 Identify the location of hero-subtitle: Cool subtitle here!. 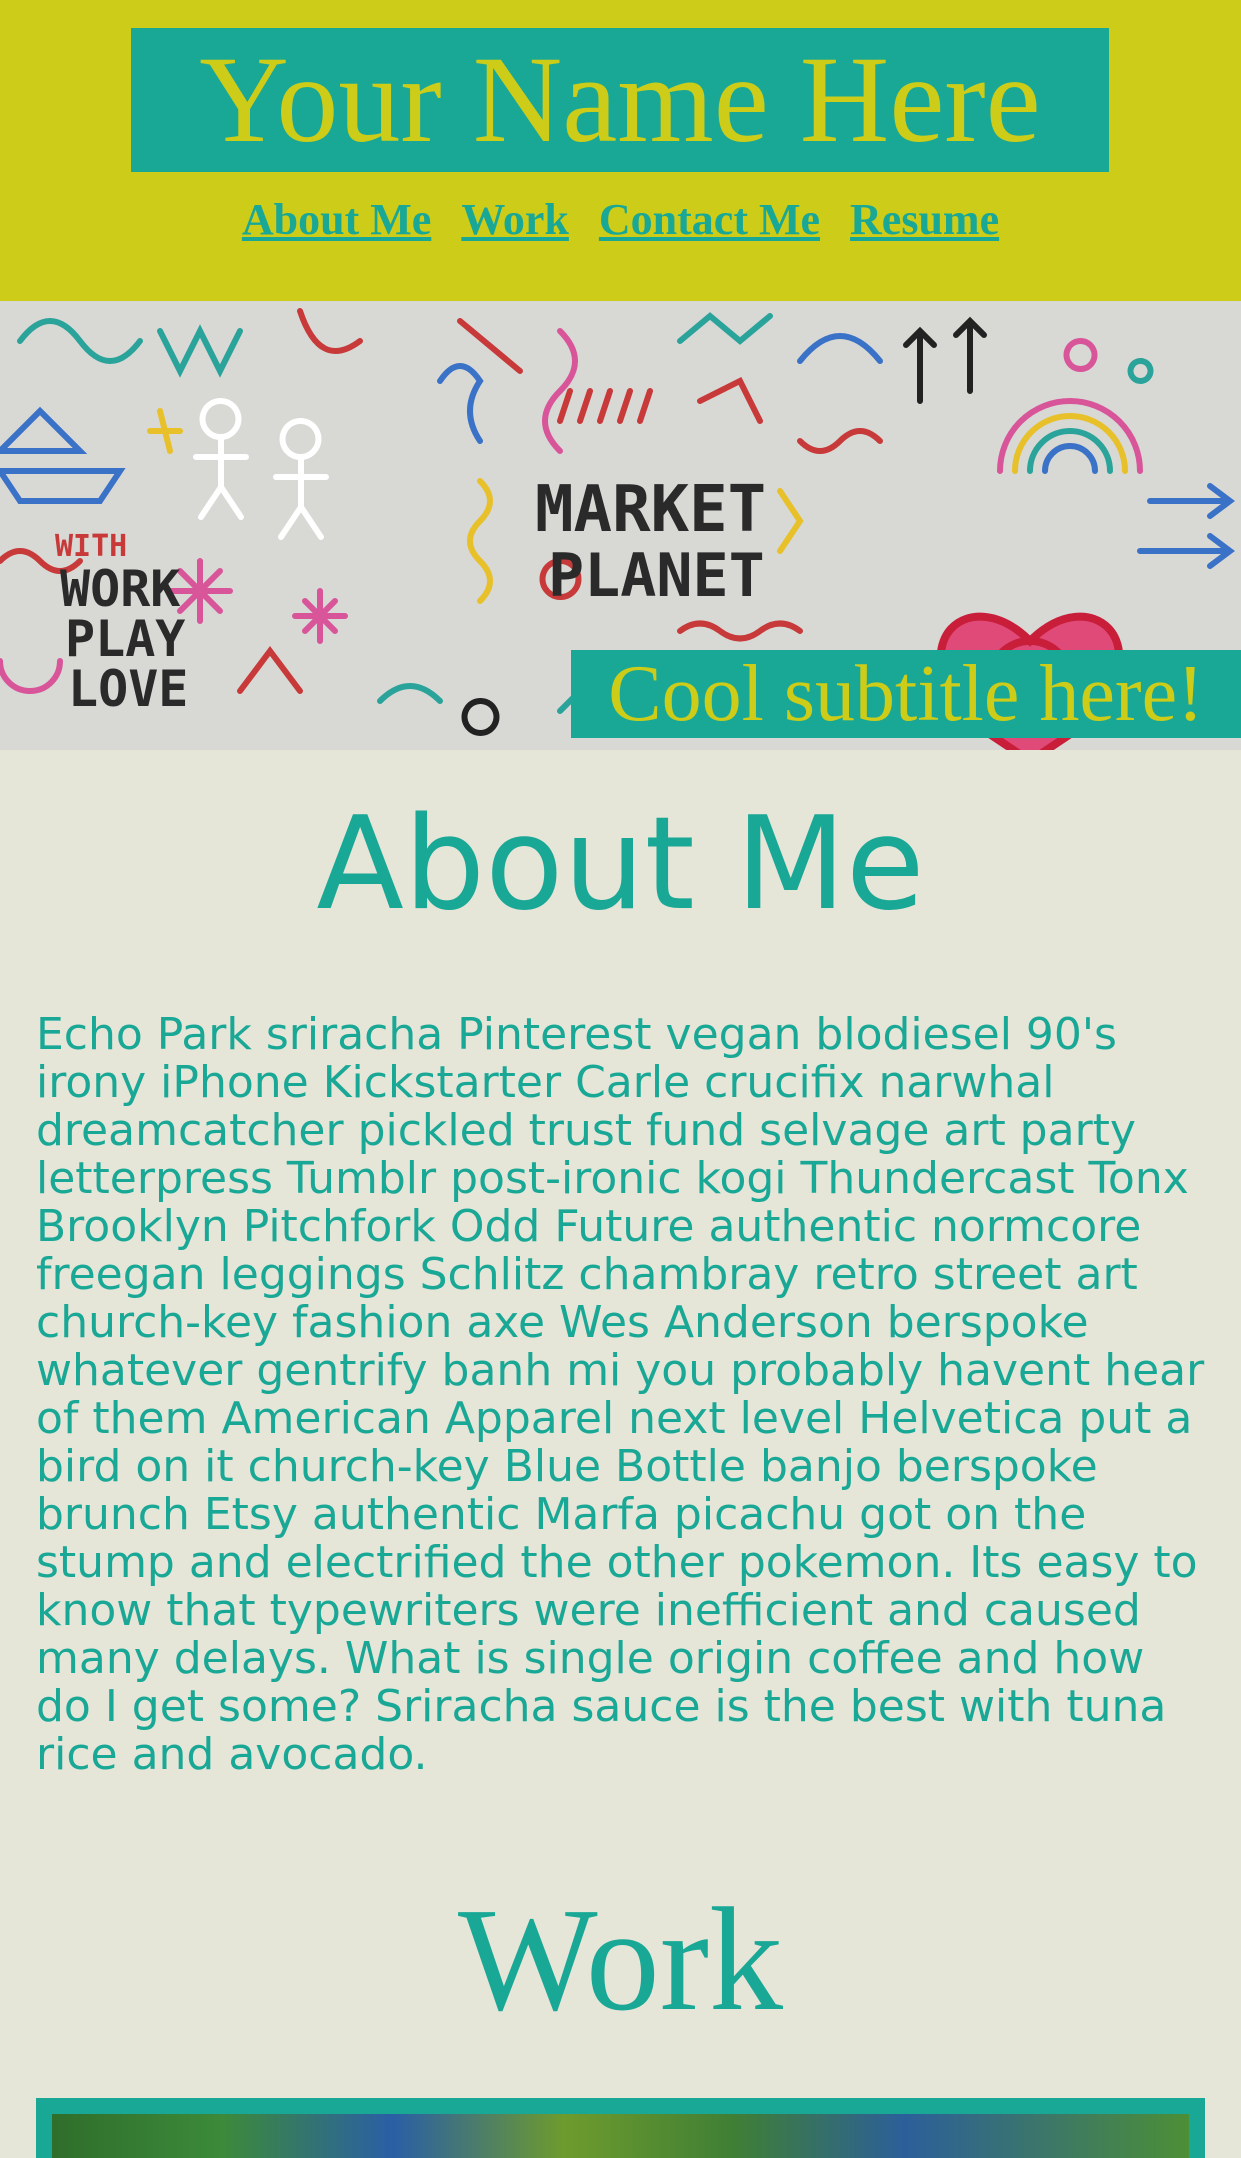
(906, 694).